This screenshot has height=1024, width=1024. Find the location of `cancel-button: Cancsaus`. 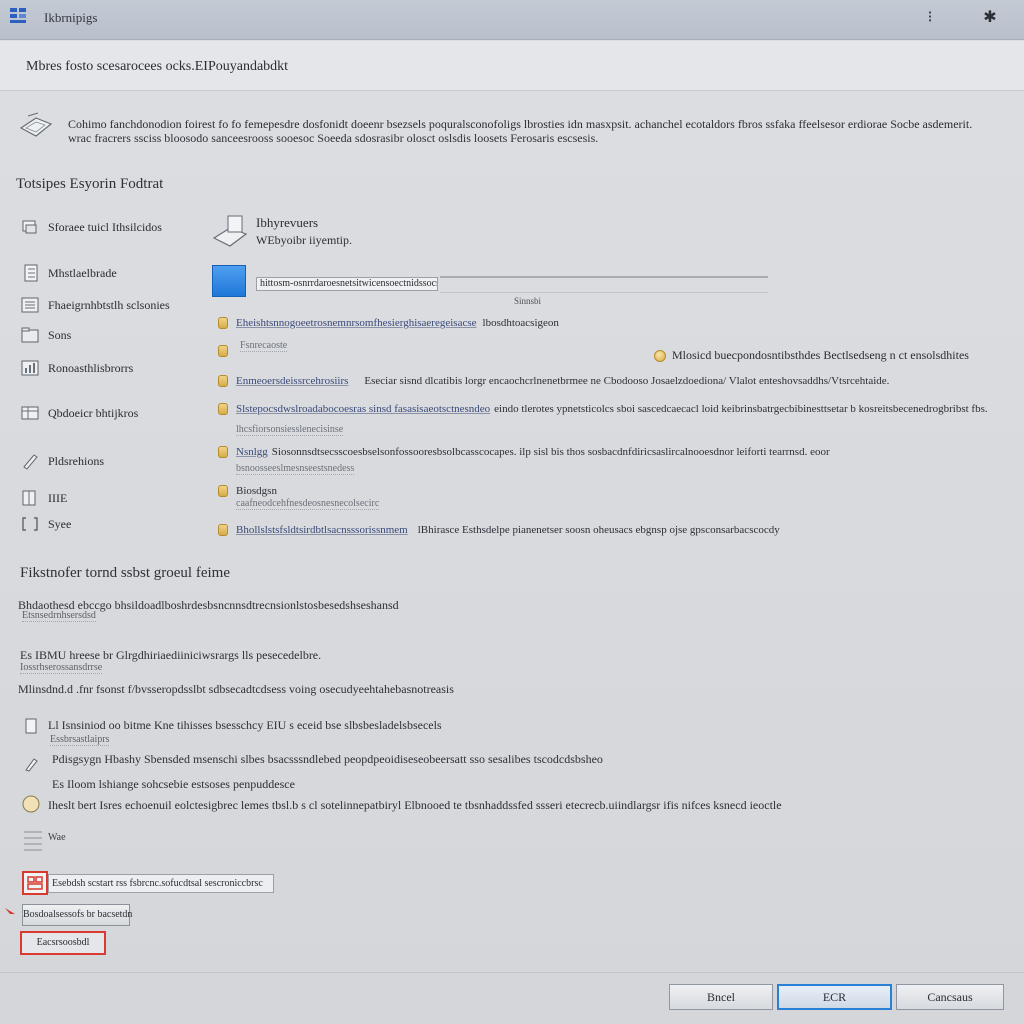

cancel-button: Cancsaus is located at coordinates (950, 997).